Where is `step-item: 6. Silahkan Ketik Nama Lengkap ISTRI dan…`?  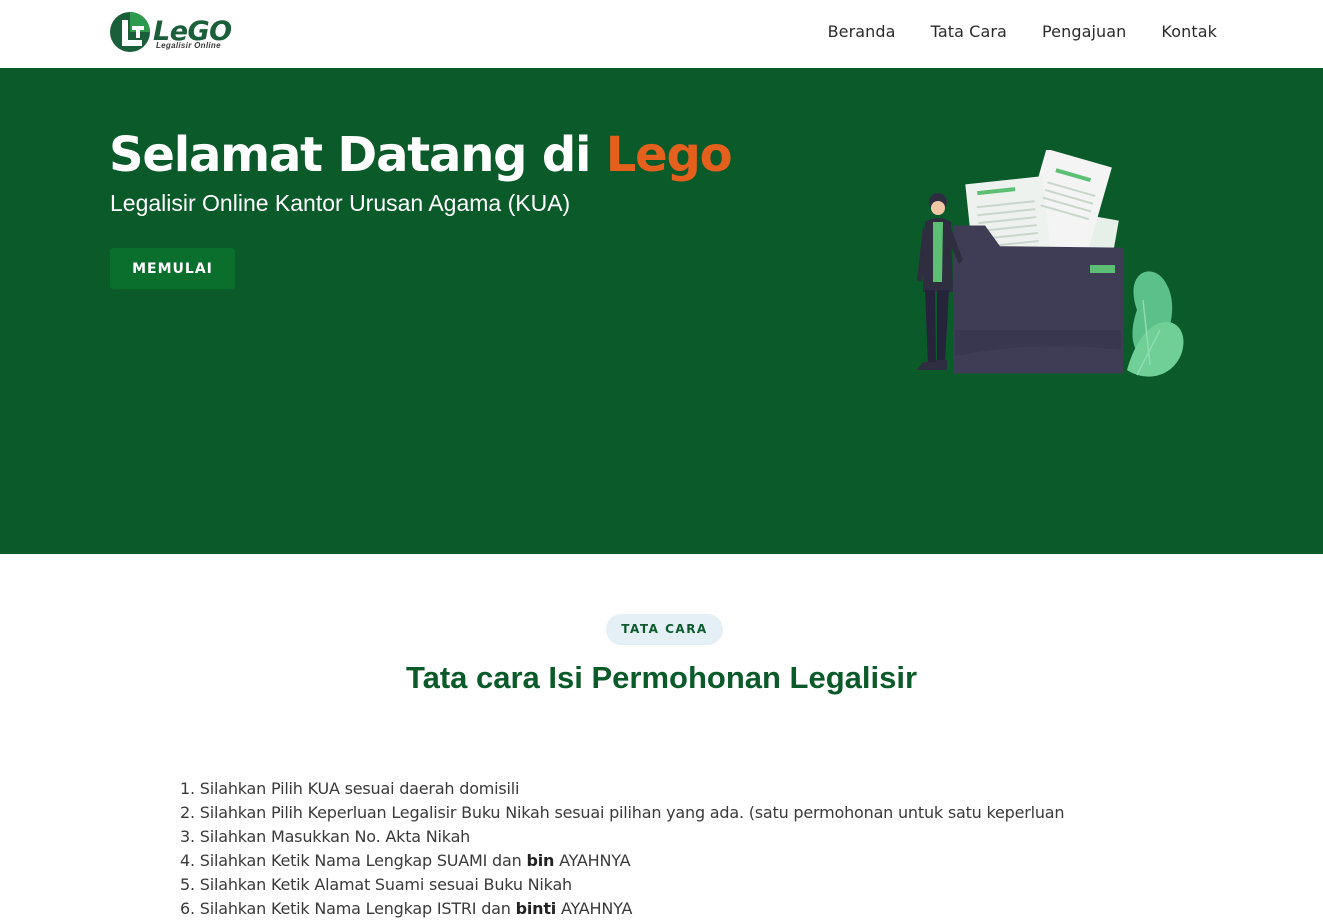
step-item: 6. Silahkan Ketik Nama Lengkap ISTRI dan… is located at coordinates (622, 909).